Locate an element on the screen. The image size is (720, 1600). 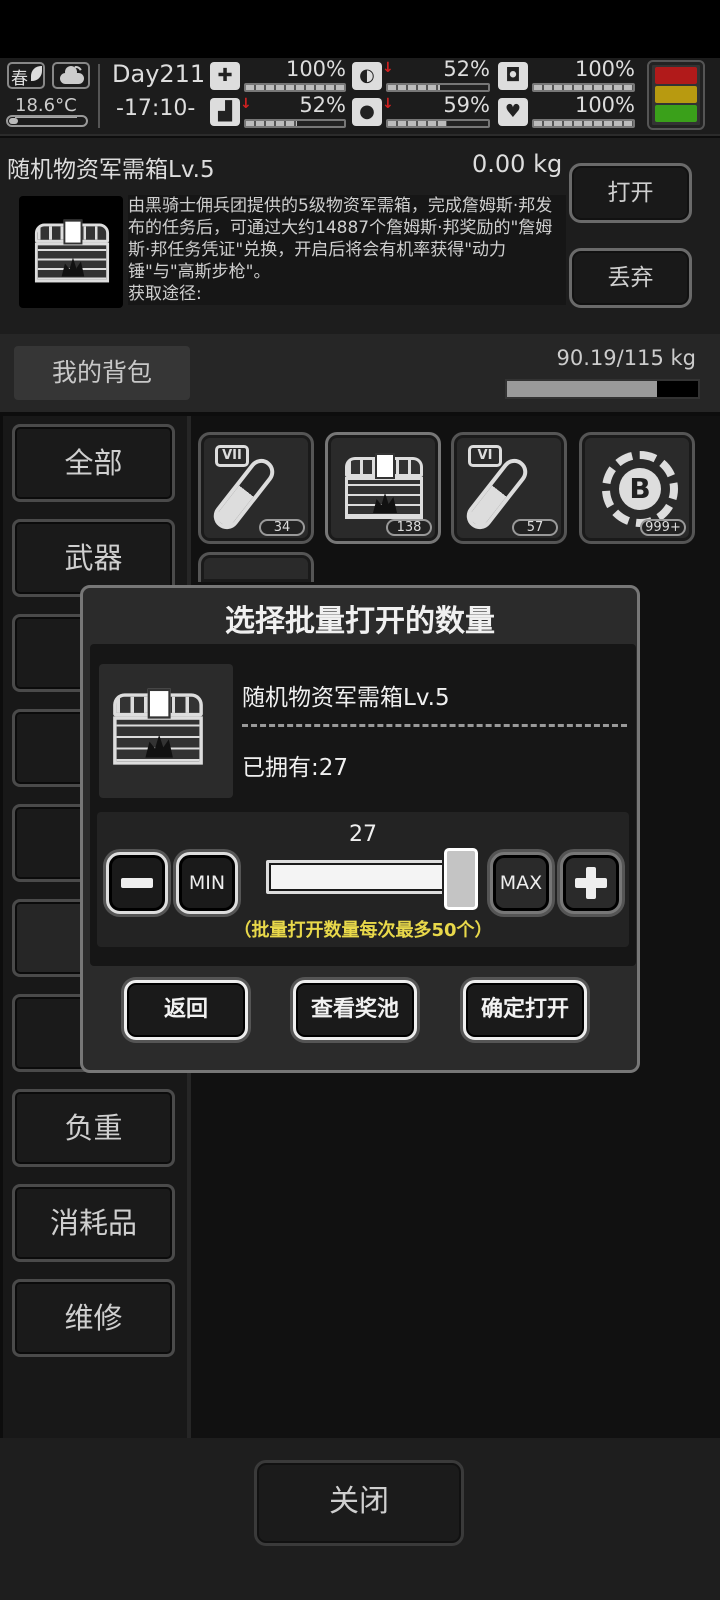
stamina-bar is located at coordinates (295, 123).